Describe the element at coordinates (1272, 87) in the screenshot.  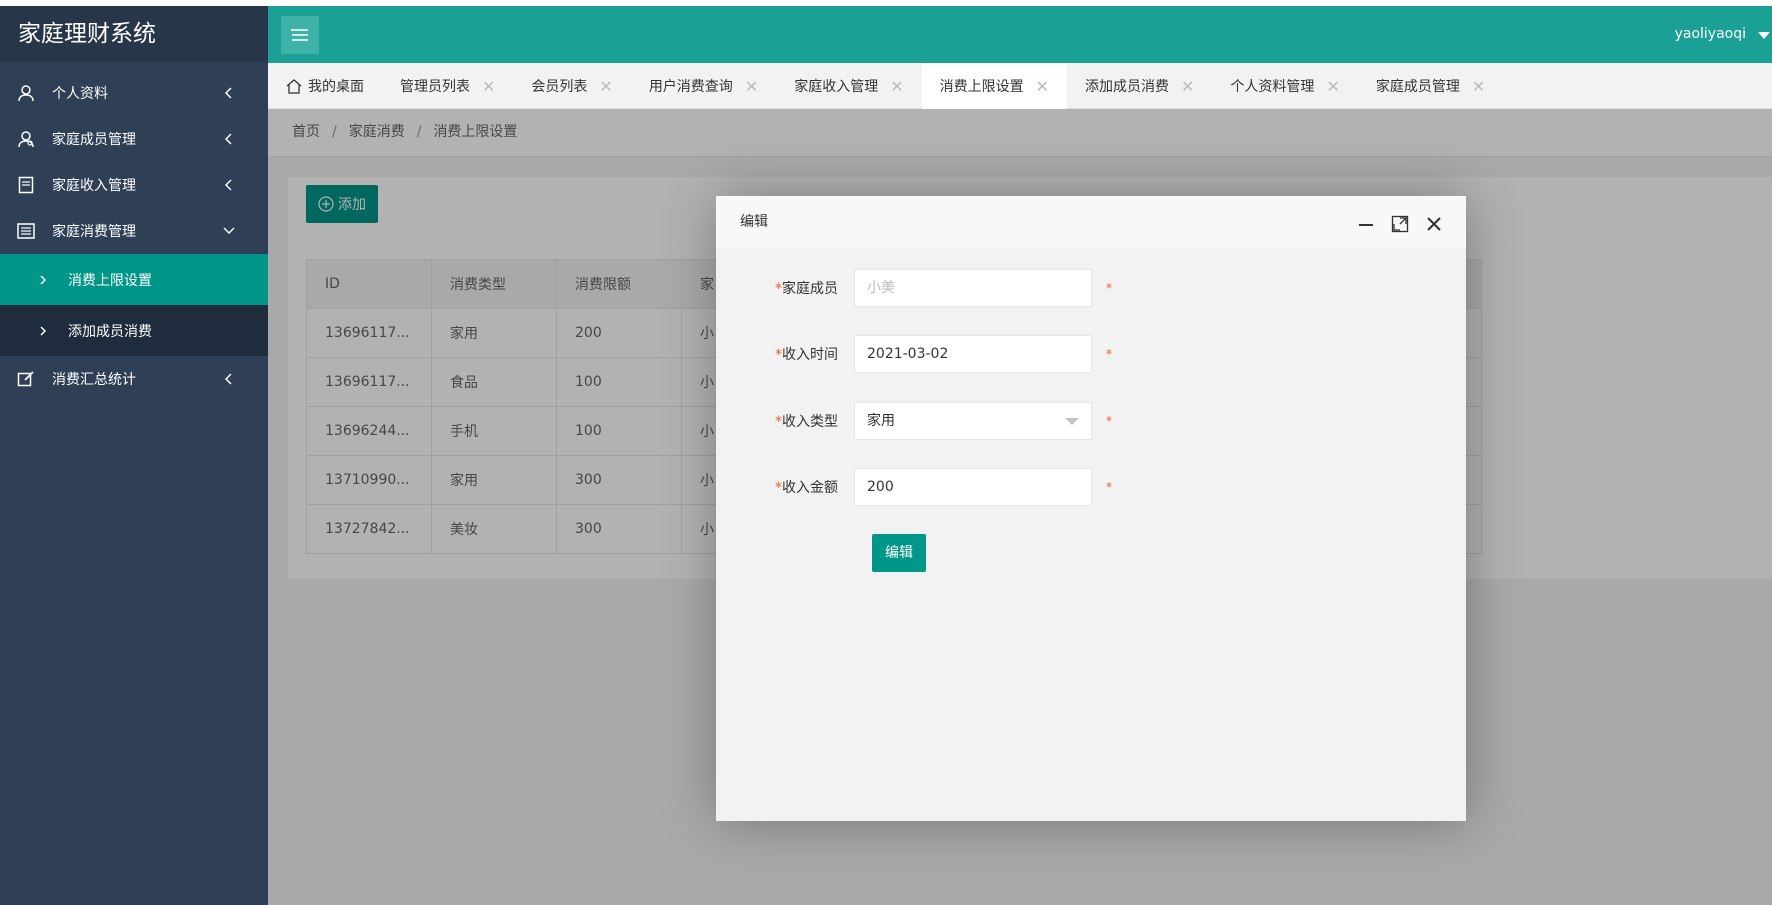
I see `tab-label: 个人资料管理` at that location.